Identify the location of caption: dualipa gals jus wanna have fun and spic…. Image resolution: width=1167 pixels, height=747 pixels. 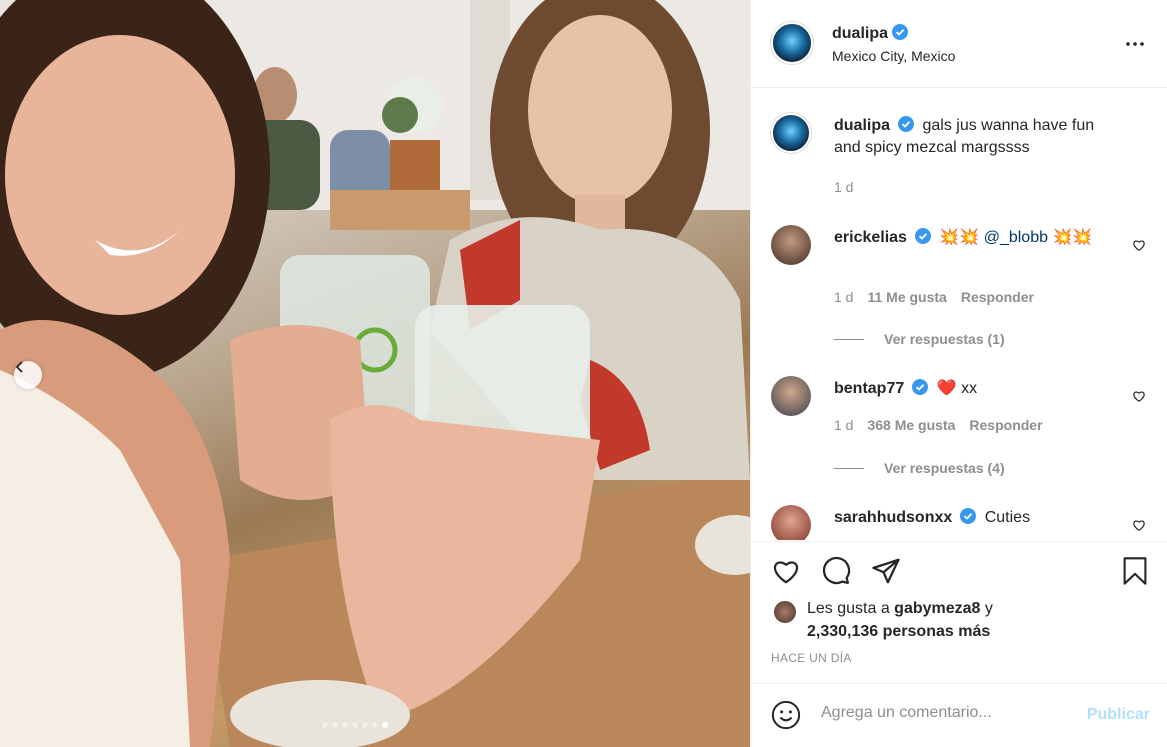
(962, 163).